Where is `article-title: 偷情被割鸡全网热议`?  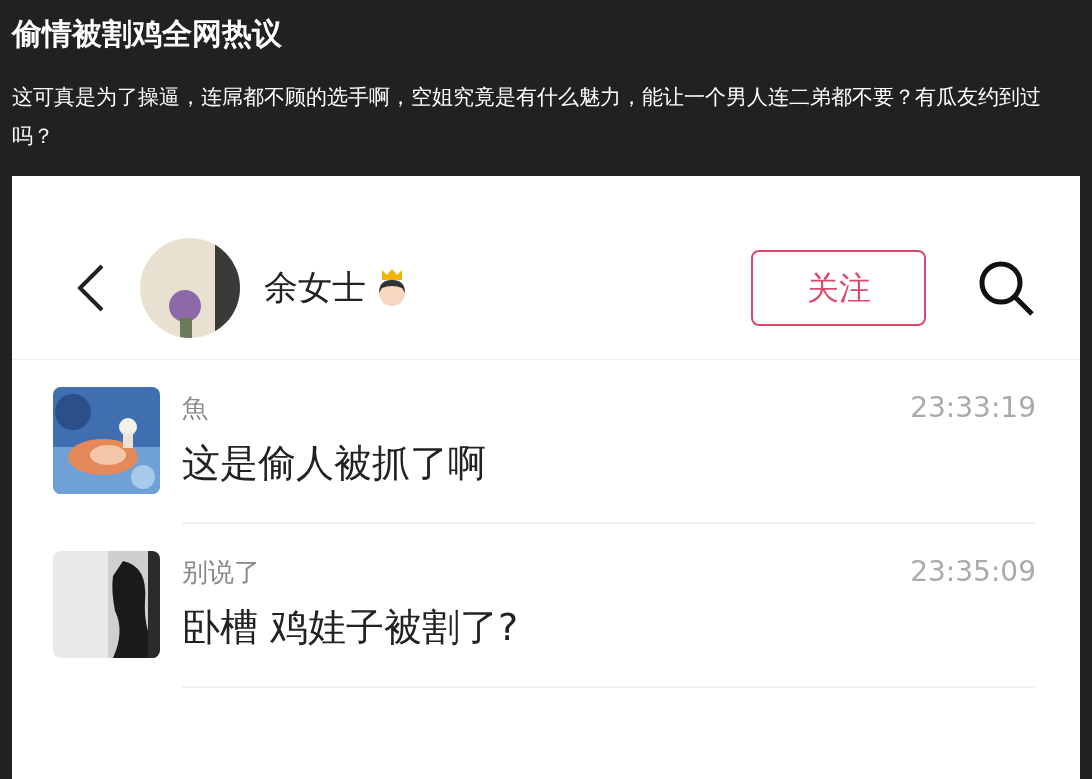 article-title: 偷情被割鸡全网热议 is located at coordinates (147, 34).